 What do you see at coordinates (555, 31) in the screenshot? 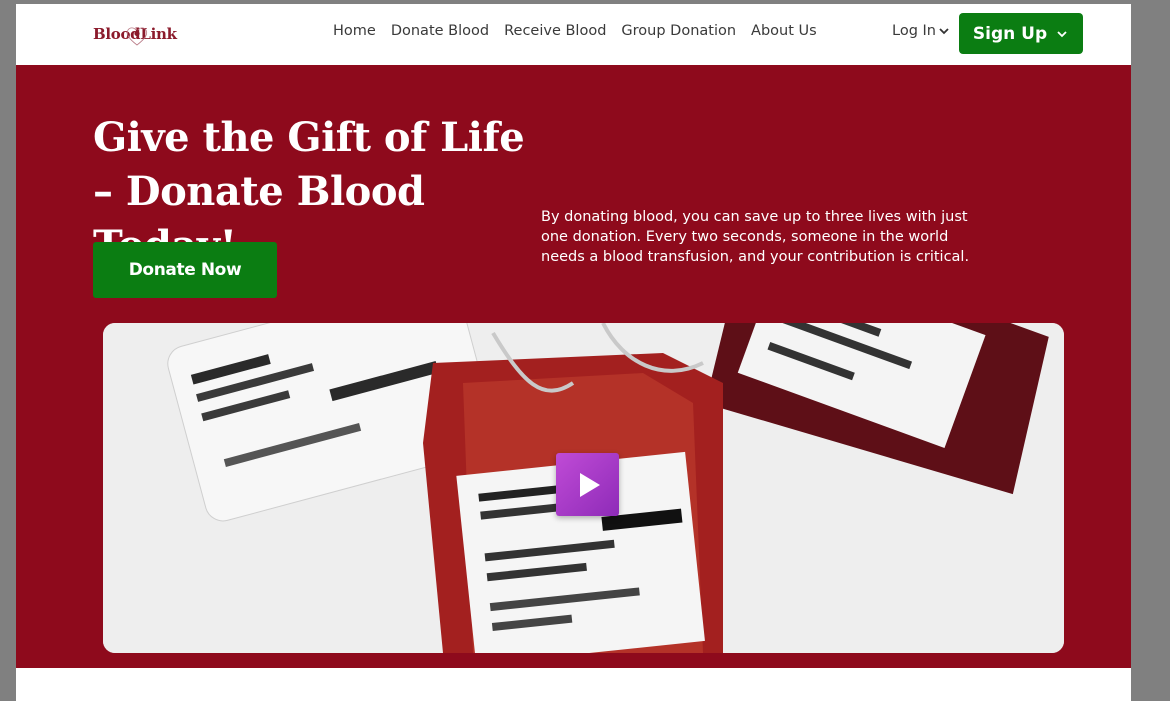
I see `nav-link-receive-blood: Receive Blood` at bounding box center [555, 31].